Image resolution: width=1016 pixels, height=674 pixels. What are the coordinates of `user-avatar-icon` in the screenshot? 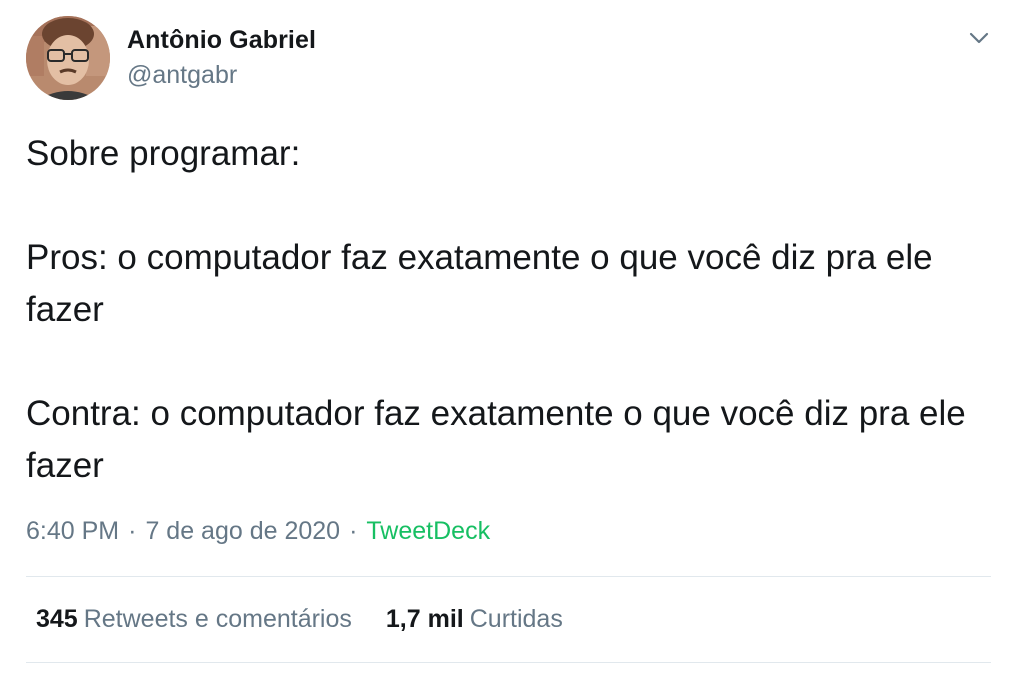 It's located at (68, 58).